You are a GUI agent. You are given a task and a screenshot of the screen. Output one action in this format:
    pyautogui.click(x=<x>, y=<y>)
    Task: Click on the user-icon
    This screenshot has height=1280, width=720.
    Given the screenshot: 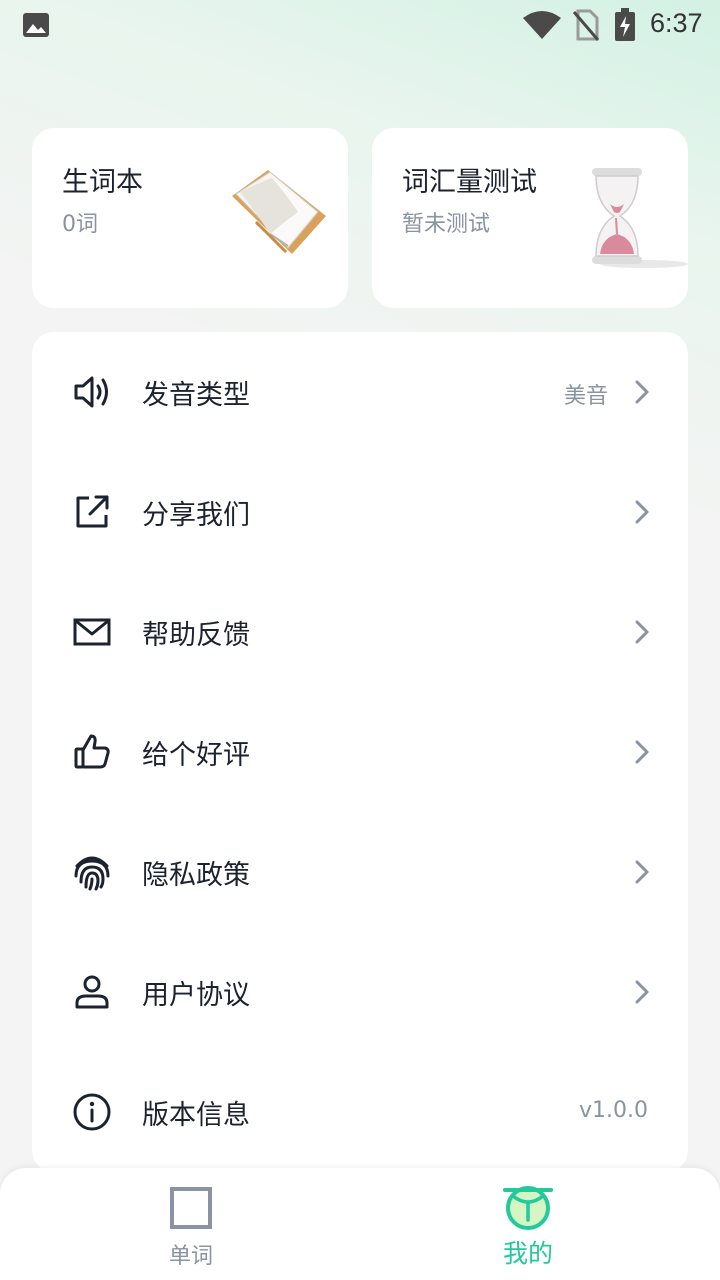 What is the action you would take?
    pyautogui.click(x=92, y=992)
    